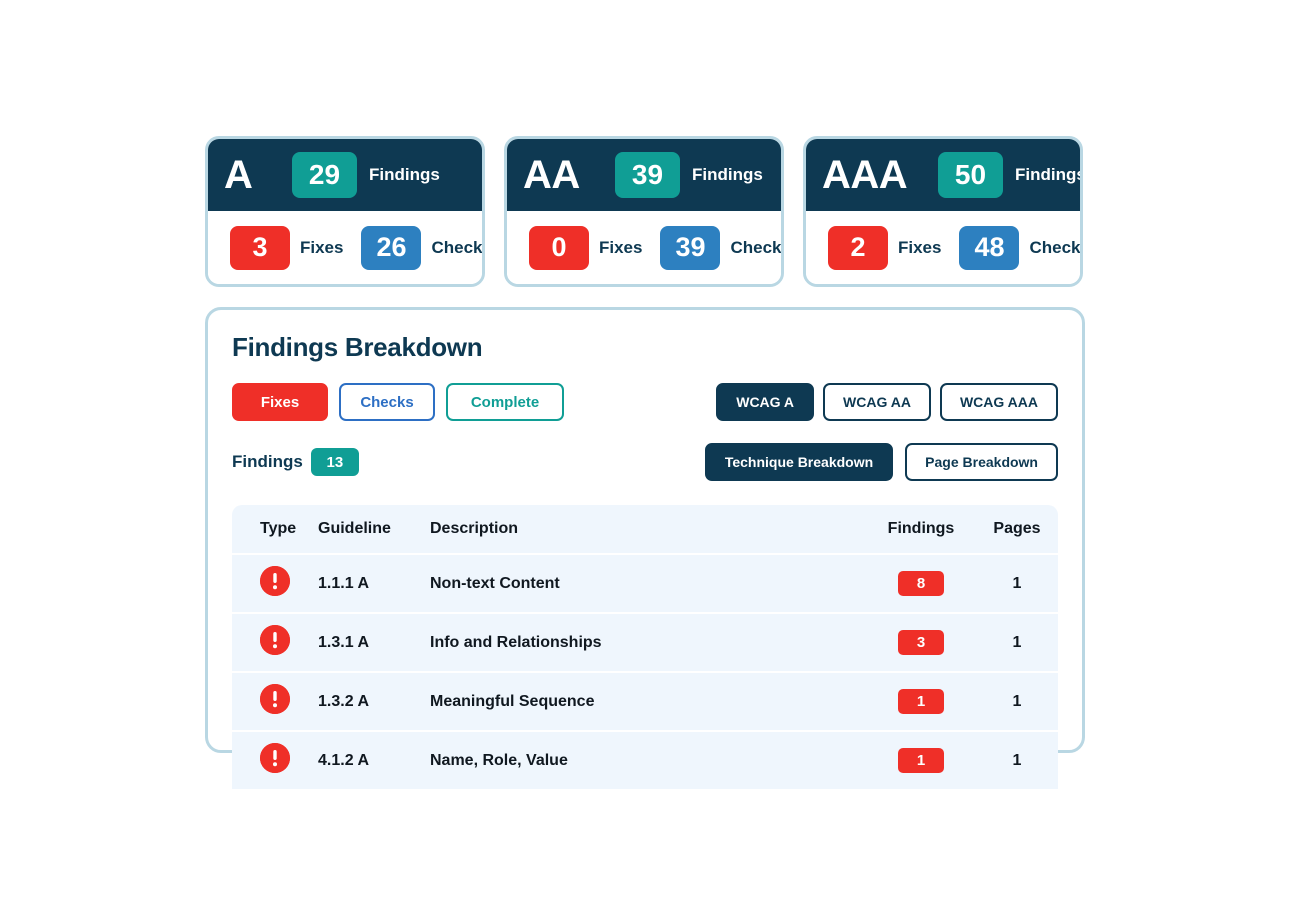 The width and height of the screenshot is (1289, 912). What do you see at coordinates (648, 583) in the screenshot?
I see `cell-description: Non-text Content` at bounding box center [648, 583].